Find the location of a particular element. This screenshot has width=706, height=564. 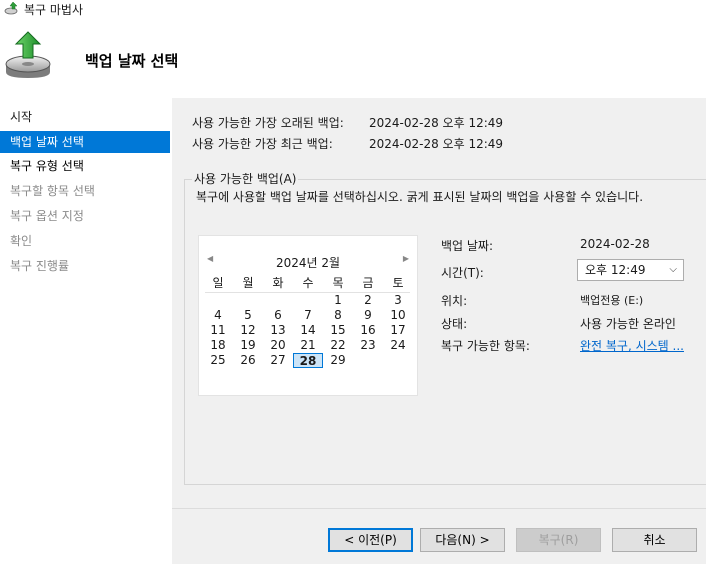

calendar-day: 2 is located at coordinates (368, 300).